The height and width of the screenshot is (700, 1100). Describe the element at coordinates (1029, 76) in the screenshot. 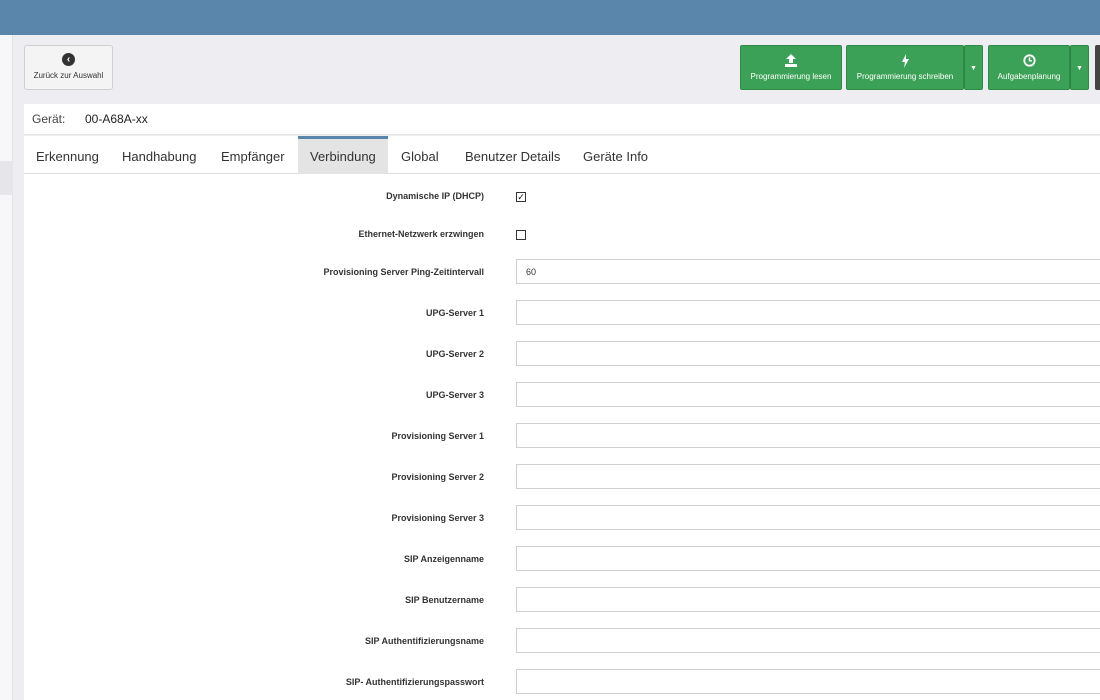

I see `task-scheduling-label: Aufgabenplanung` at that location.